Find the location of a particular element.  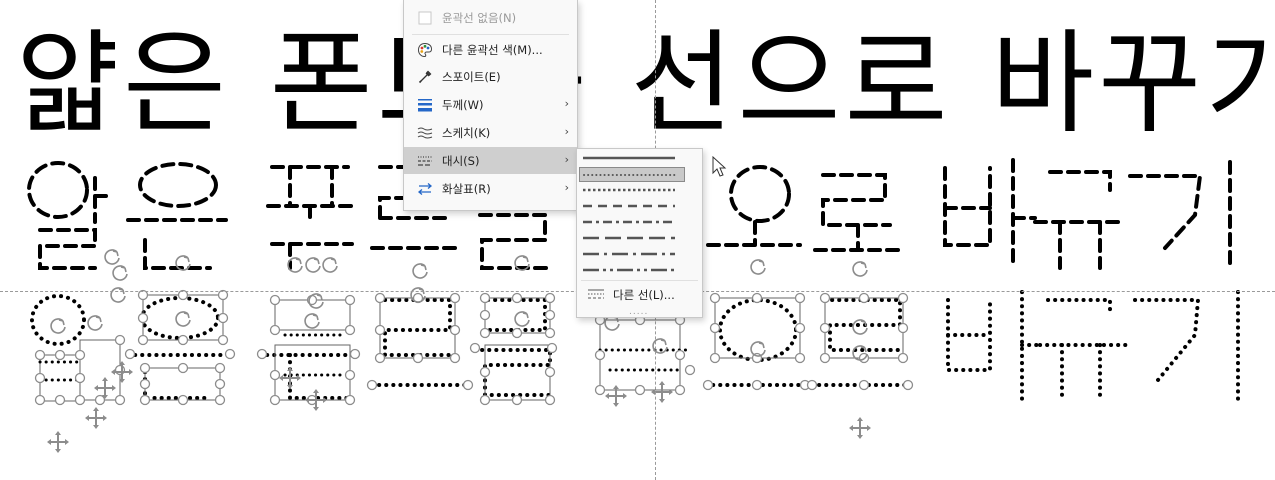

menu-item-eyedropper: 스포이트(E) is located at coordinates (490, 76).